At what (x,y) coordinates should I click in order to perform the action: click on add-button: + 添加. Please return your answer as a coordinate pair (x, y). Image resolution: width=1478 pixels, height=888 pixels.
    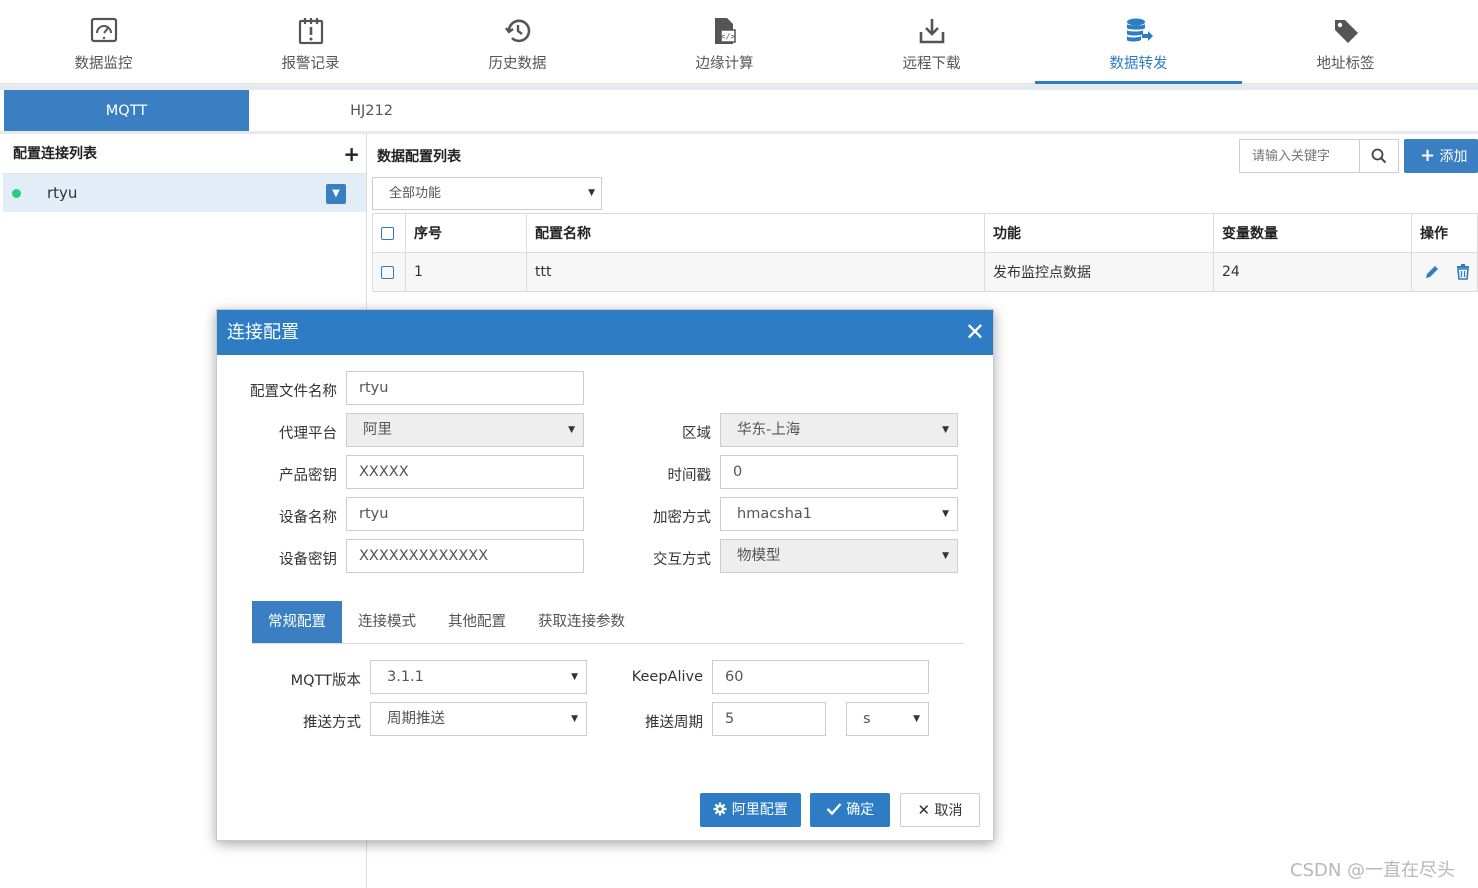
    Looking at the image, I should click on (1441, 156).